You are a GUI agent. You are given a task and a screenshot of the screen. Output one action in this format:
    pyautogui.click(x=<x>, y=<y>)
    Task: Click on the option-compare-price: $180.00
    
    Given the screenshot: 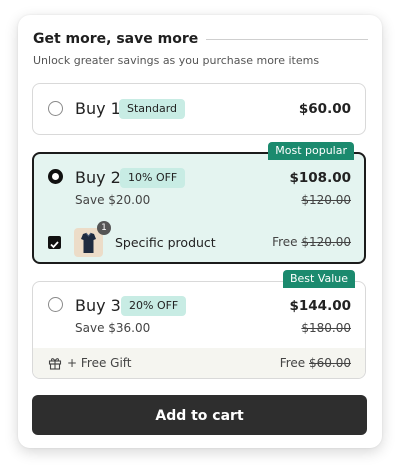 What is the action you would take?
    pyautogui.click(x=326, y=328)
    